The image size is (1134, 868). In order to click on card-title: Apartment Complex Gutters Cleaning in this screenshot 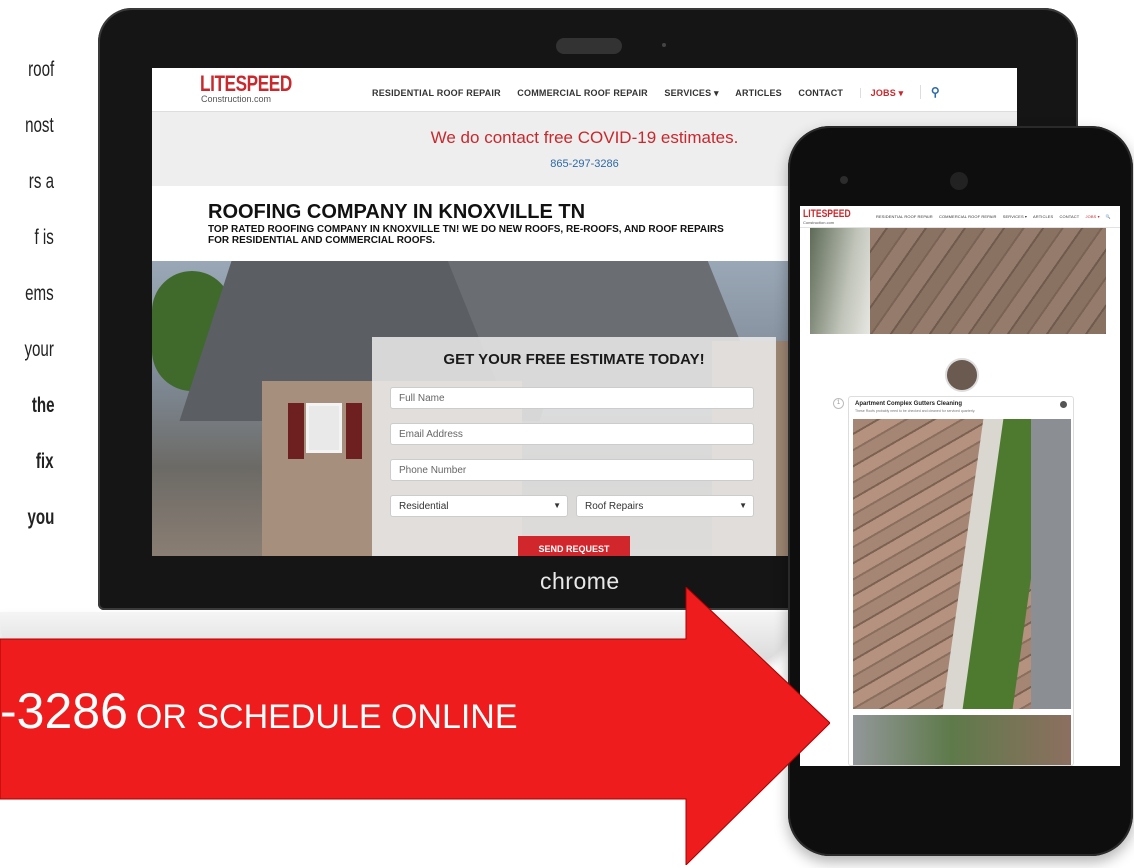, I will do `click(909, 404)`.